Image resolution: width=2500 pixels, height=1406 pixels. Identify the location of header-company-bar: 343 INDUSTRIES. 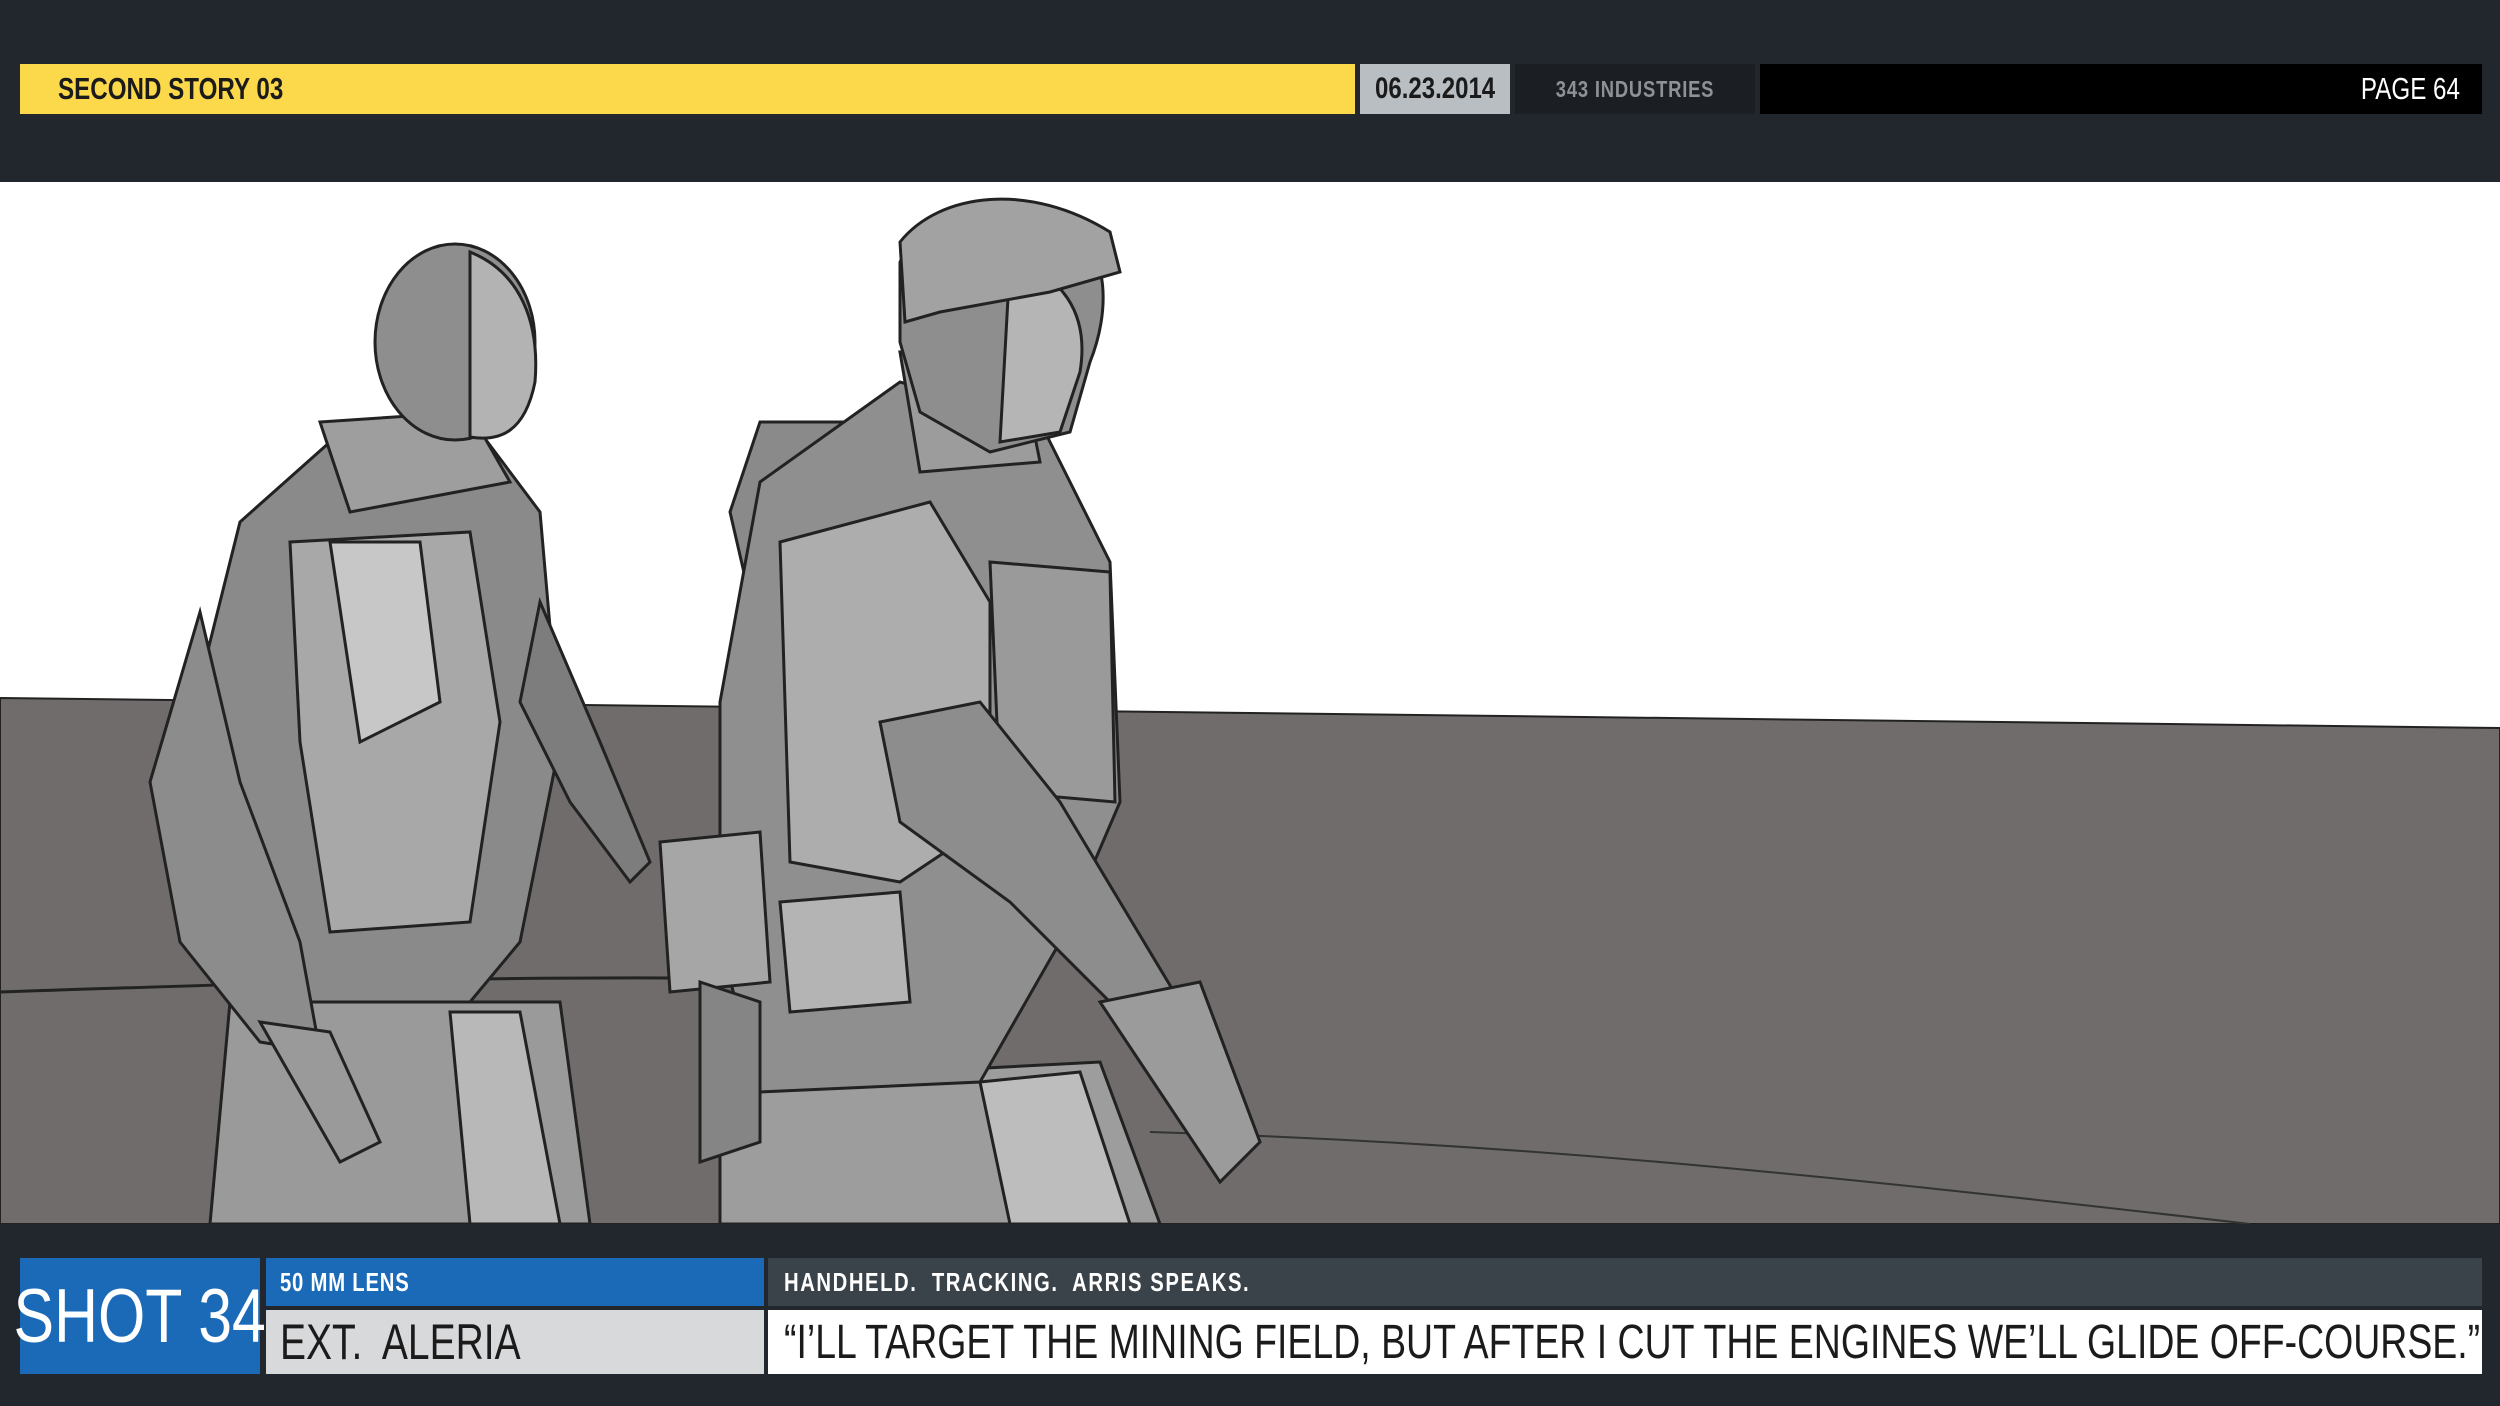
(1635, 89).